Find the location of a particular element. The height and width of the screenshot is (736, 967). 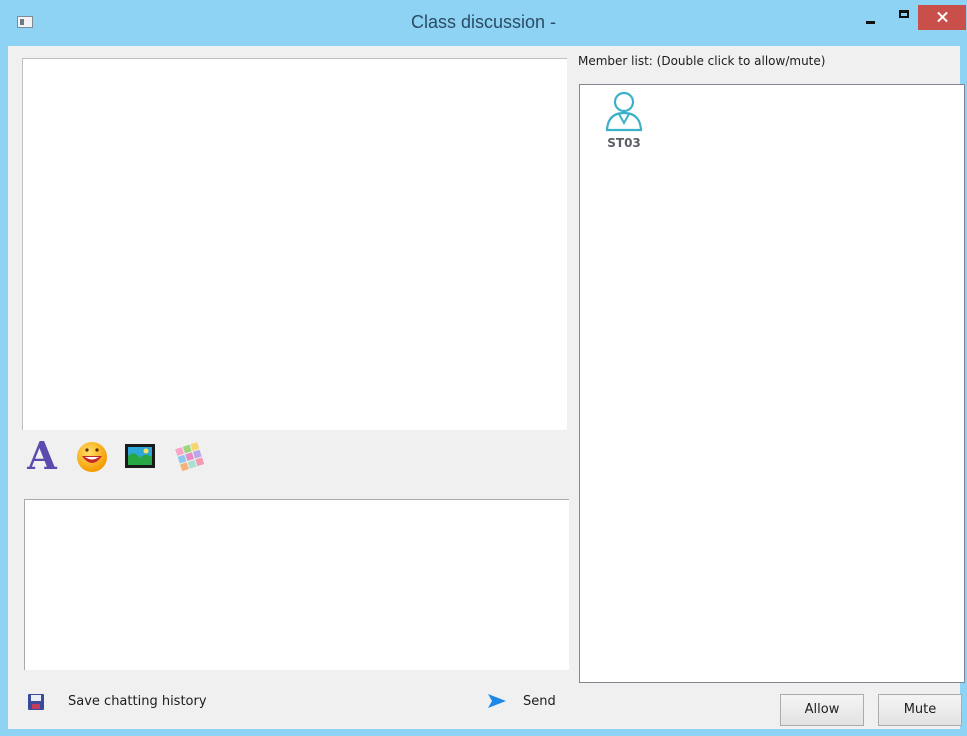

maximize-button is located at coordinates (905, 18).